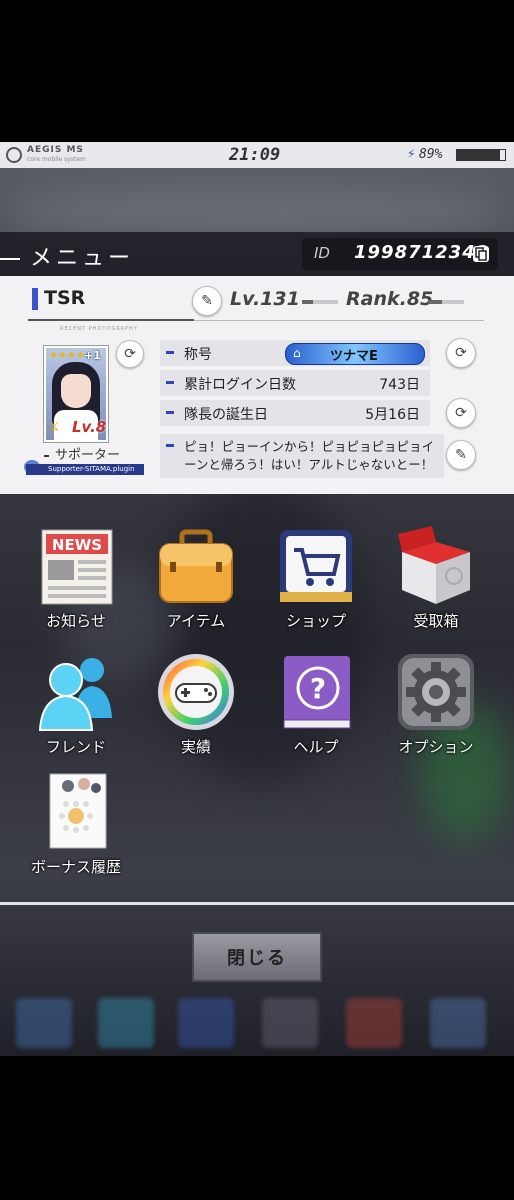 The image size is (514, 1200). I want to click on photo-hint: RECENT PHOTOGRAPHY, so click(99, 329).